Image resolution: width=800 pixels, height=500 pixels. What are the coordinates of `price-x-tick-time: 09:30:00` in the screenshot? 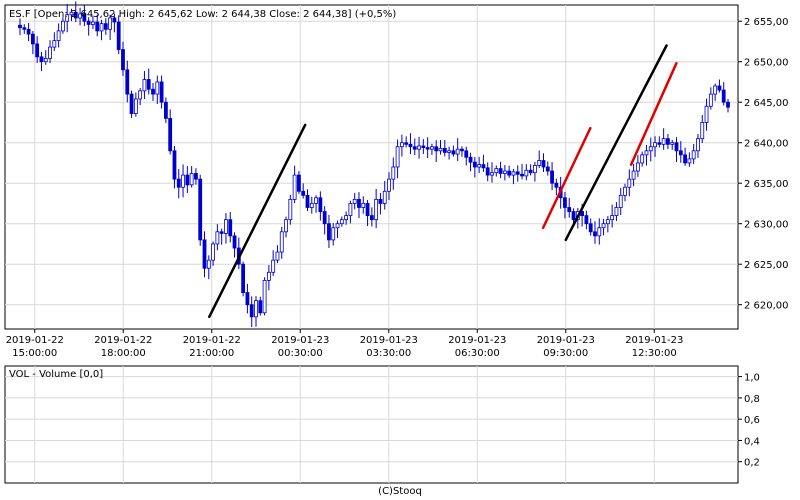 It's located at (565, 353).